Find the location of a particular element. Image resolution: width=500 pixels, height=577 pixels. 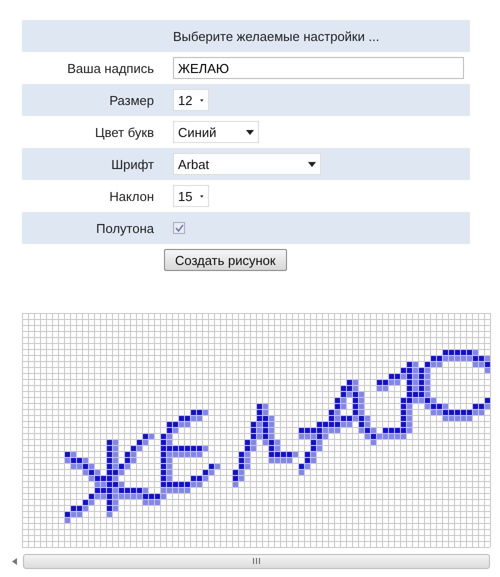

field-label: Ваша надпись is located at coordinates (110, 68).